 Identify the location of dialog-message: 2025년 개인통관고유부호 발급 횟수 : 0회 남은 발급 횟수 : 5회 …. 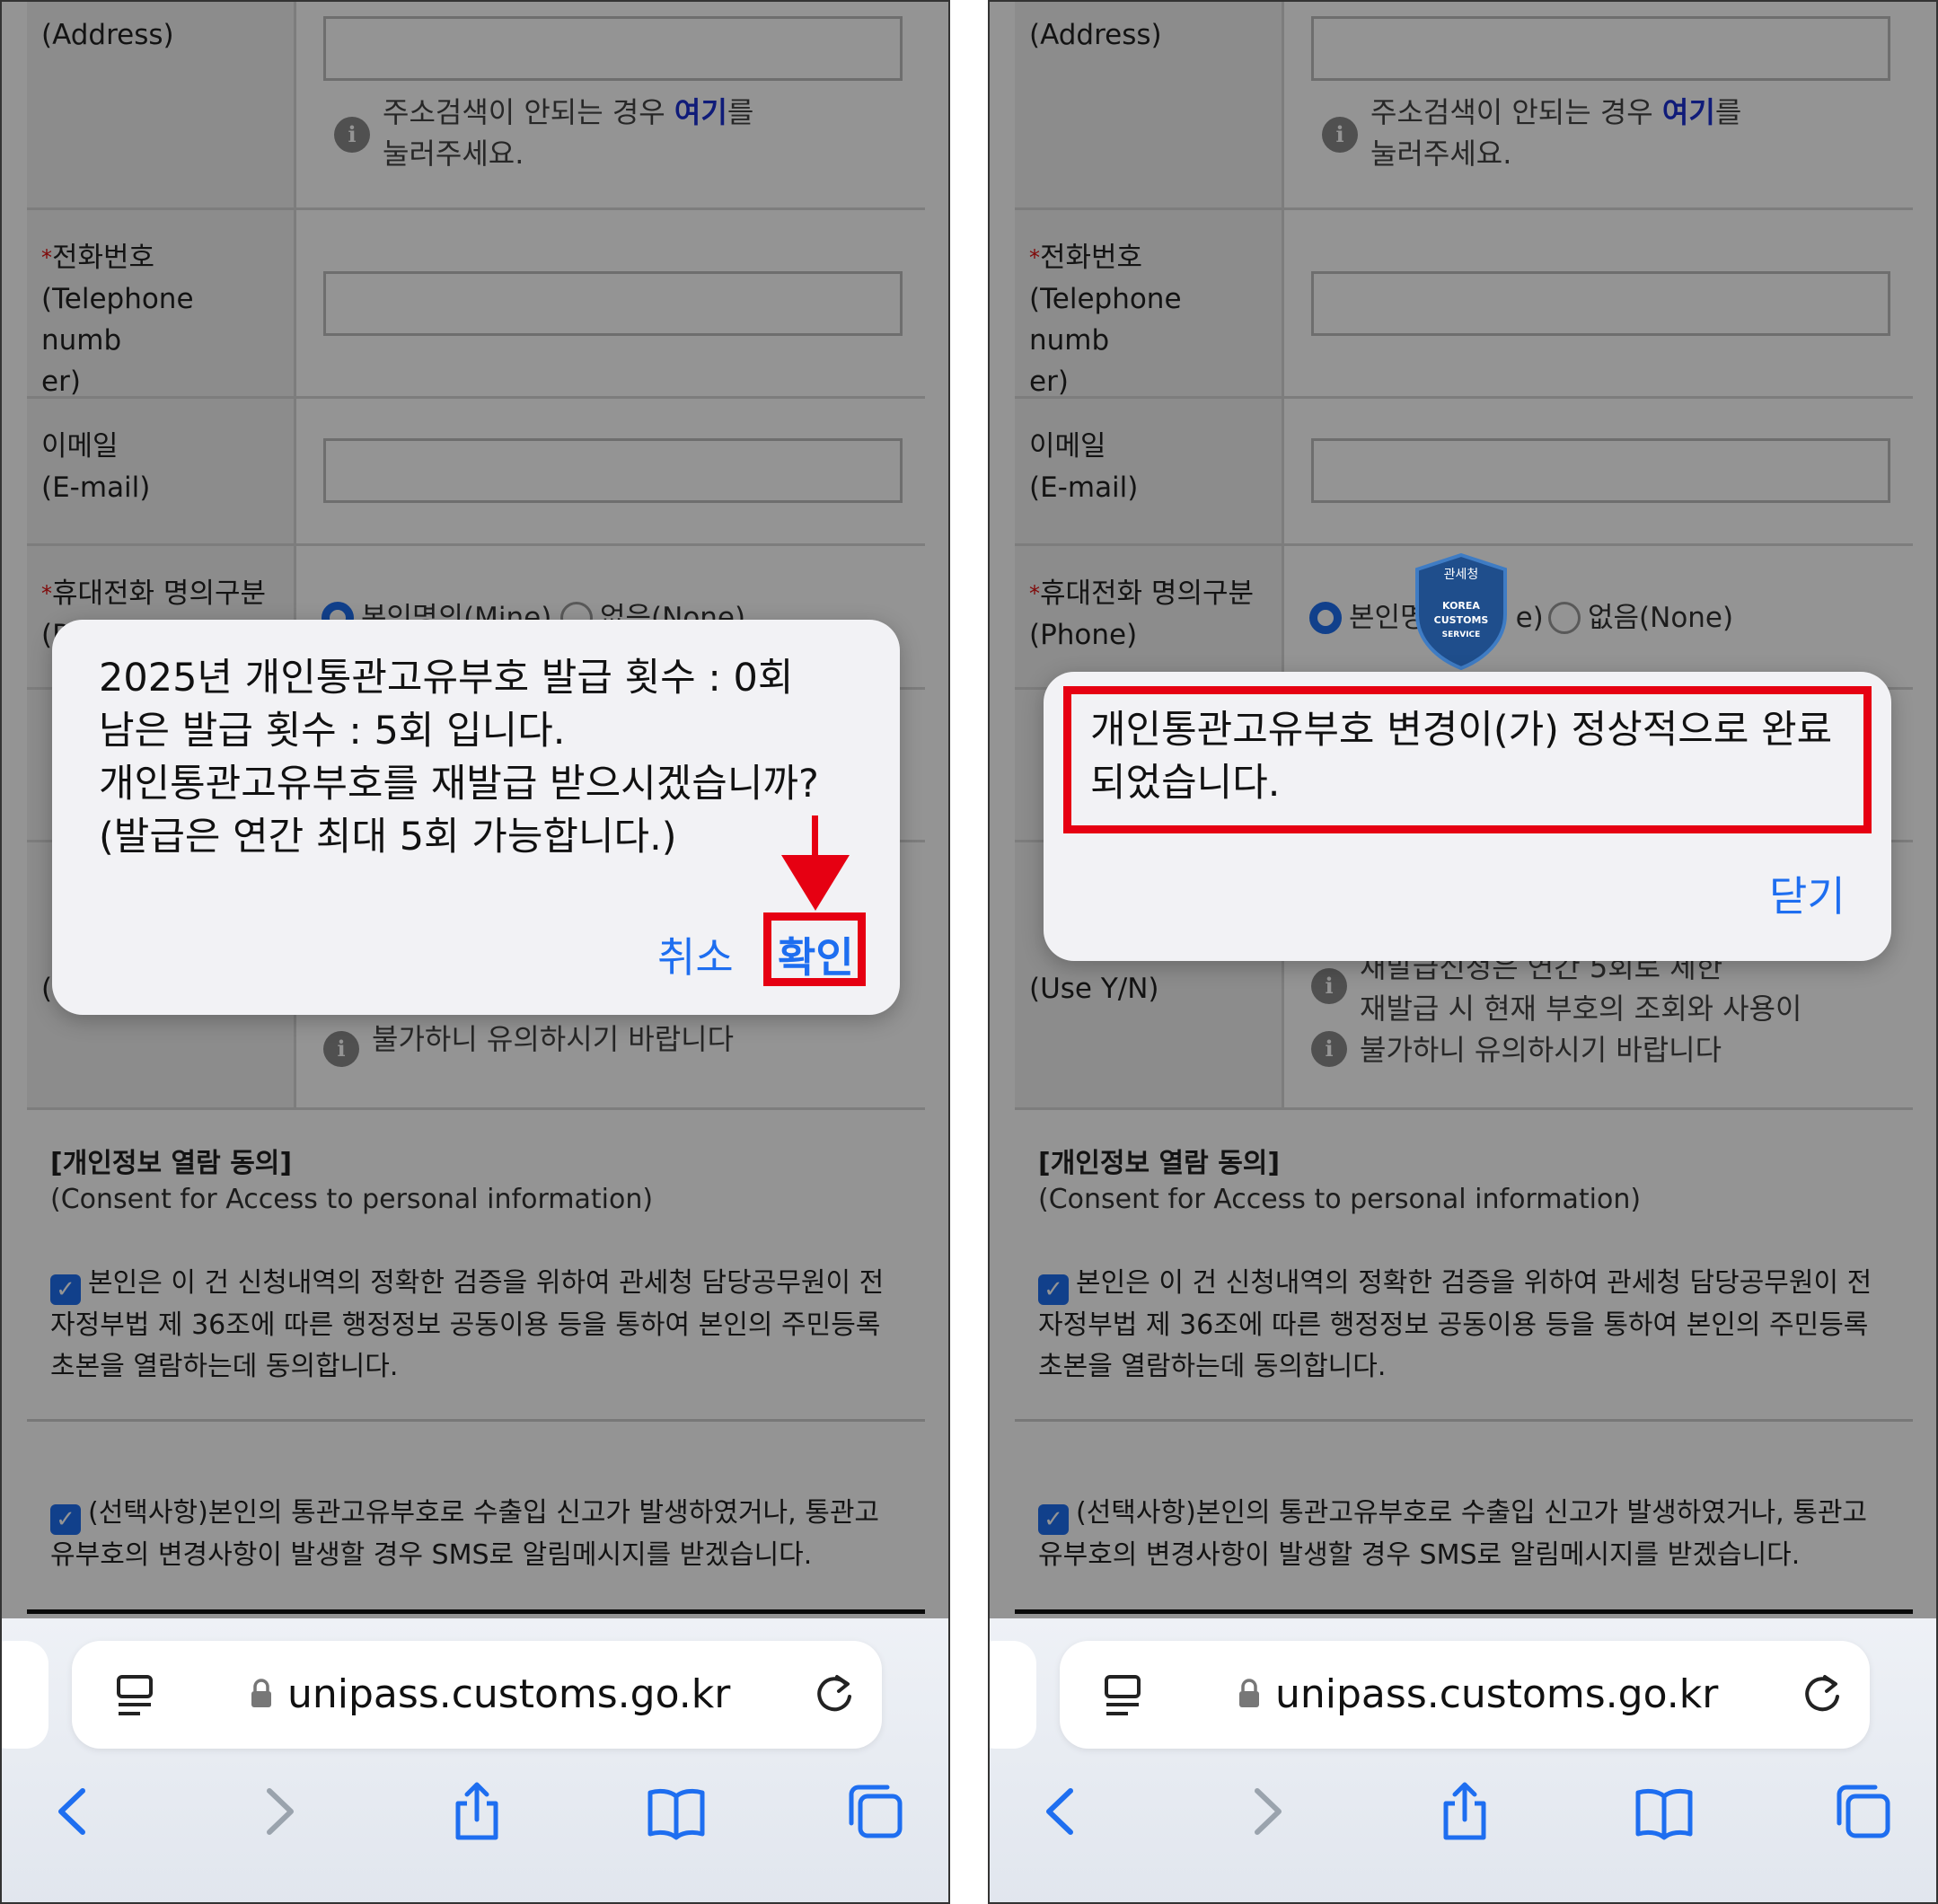
(459, 757).